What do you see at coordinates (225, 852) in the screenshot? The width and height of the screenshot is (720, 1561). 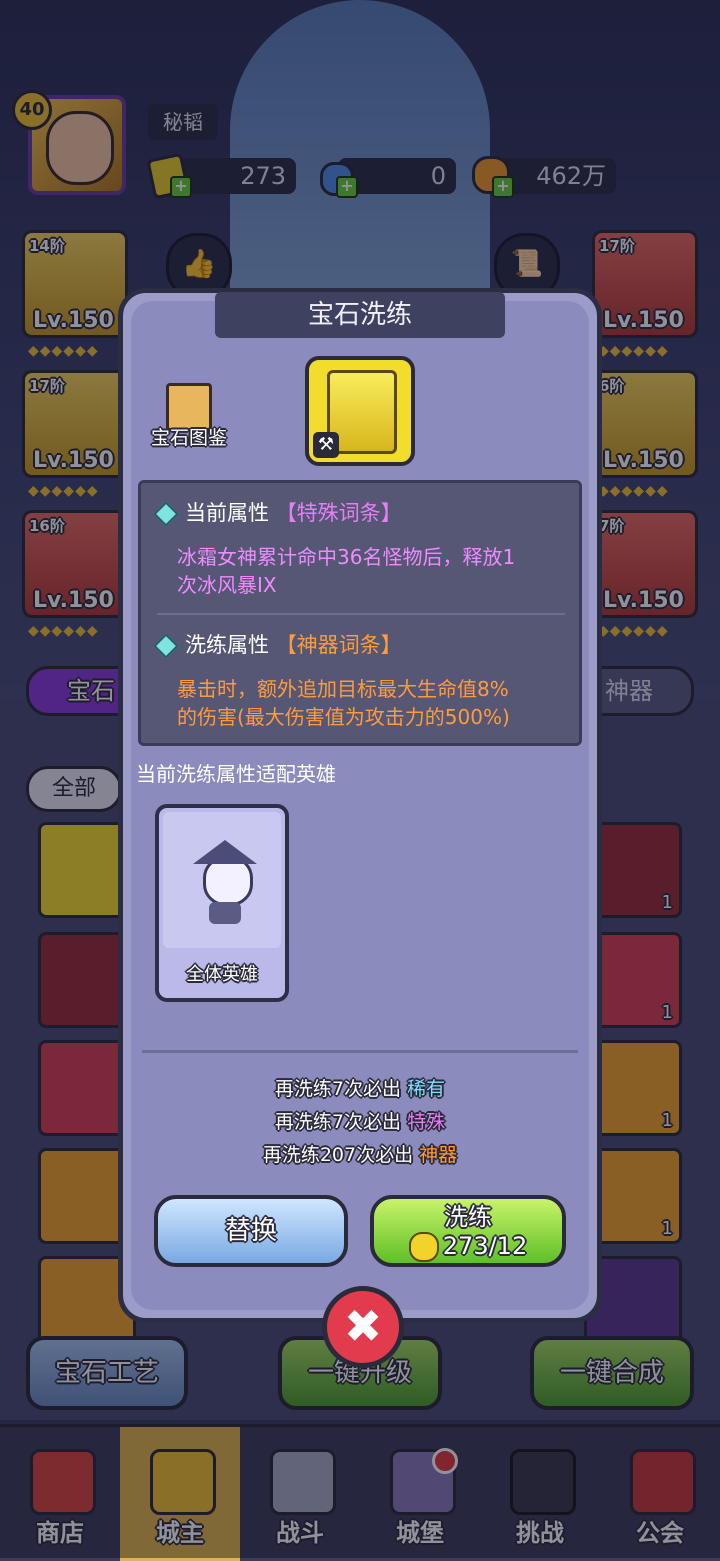 I see `wizard-hat-icon` at bounding box center [225, 852].